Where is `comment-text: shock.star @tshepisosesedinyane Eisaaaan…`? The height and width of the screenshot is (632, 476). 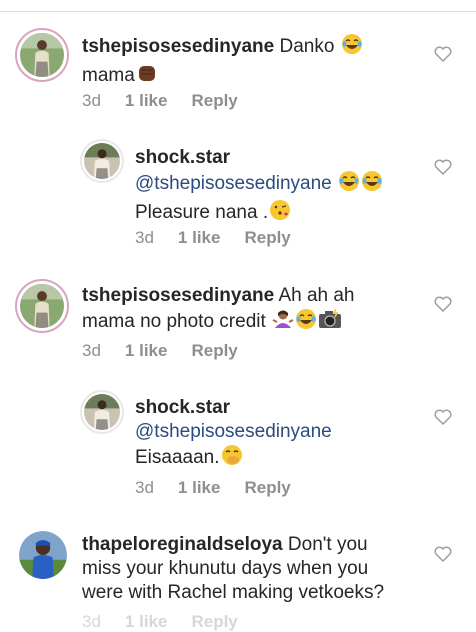
comment-text: shock.star @tshepisosesedinyane Eisaaaan… is located at coordinates (285, 434).